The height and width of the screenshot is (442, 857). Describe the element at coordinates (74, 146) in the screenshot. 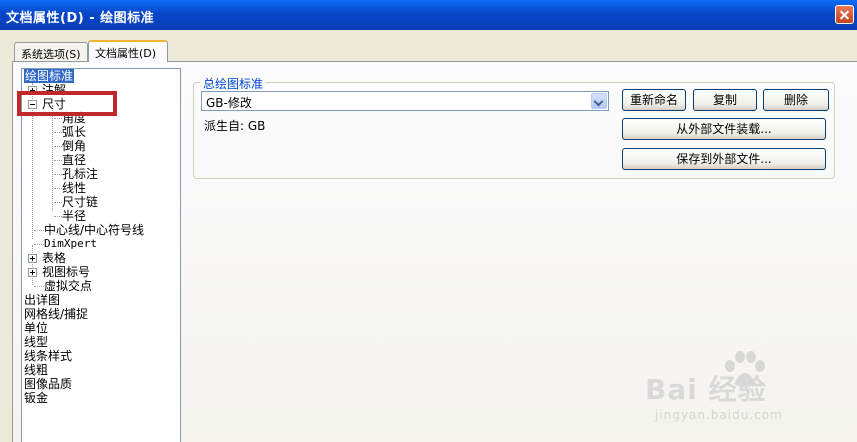

I see `tree-item-chamfer: 倒角` at that location.